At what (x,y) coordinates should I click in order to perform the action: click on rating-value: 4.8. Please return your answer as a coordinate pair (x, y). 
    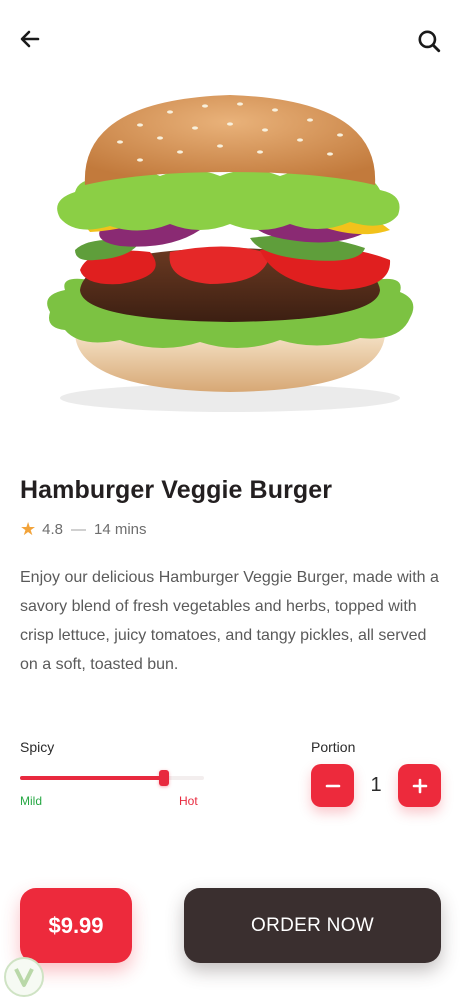
    Looking at the image, I should click on (52, 529).